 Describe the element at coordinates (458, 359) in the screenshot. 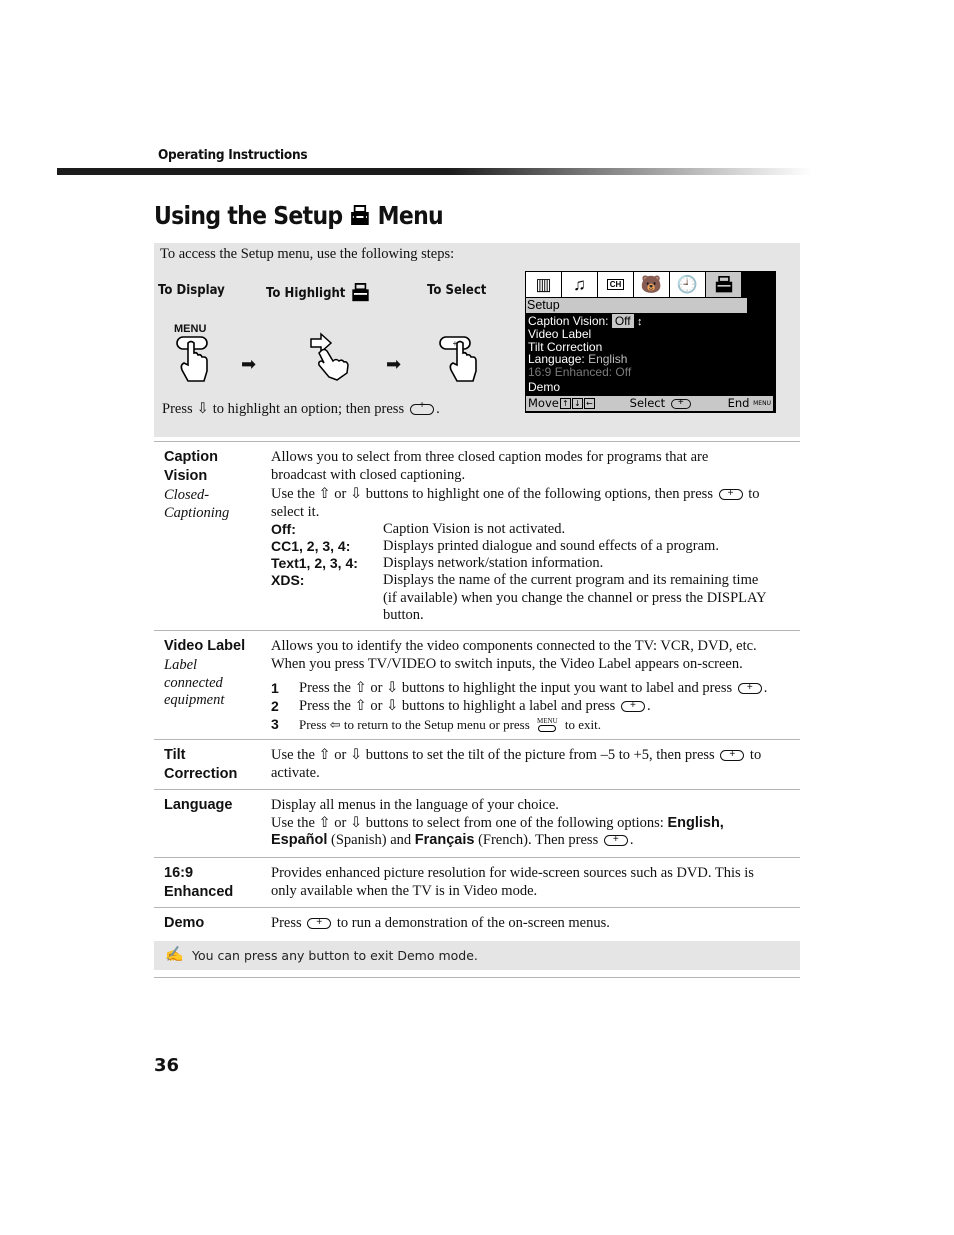

I see `hand-press-enter-icon: +` at that location.